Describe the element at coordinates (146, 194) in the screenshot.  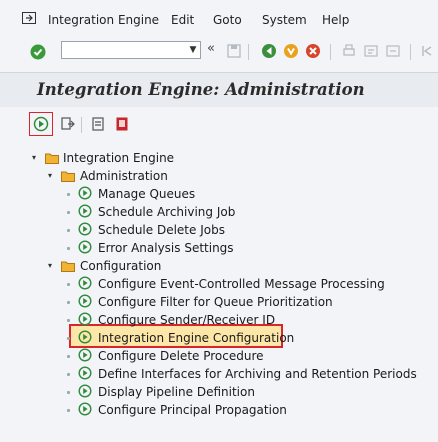
I see `tree-item-manage-queues: Manage Queues` at that location.